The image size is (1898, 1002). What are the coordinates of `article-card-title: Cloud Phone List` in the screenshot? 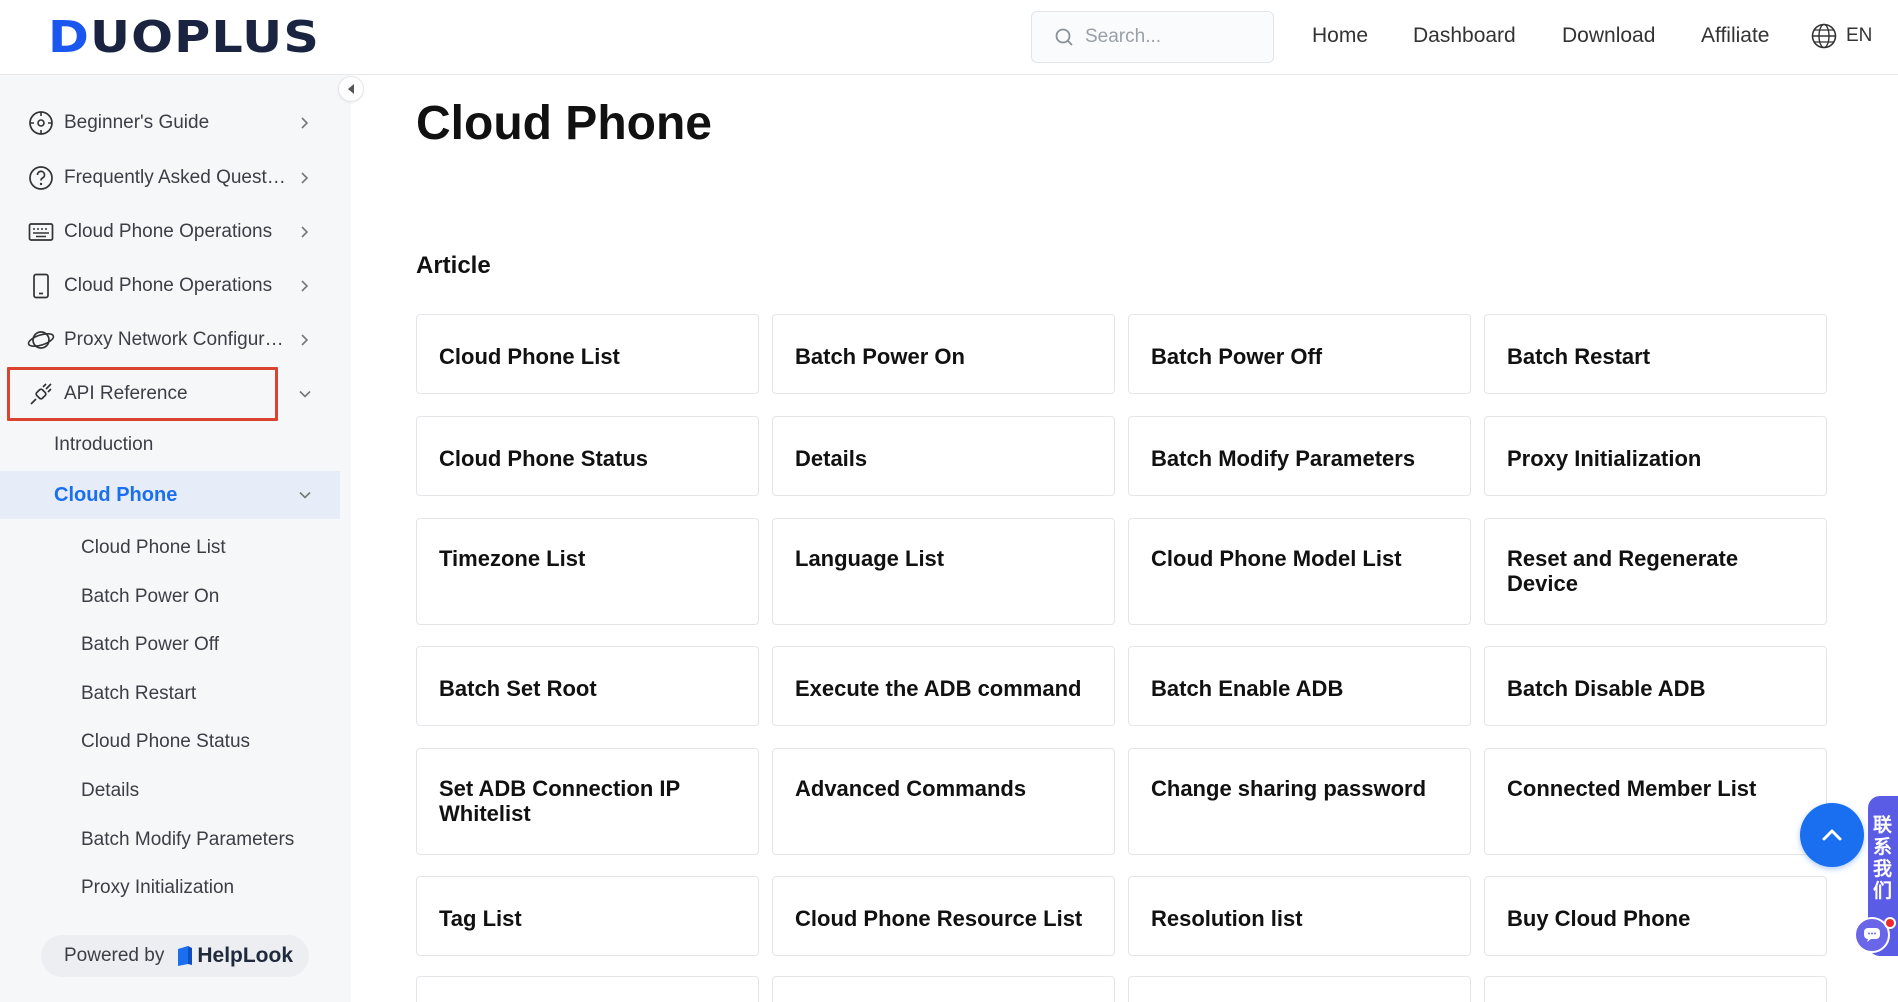 It's located at (529, 356).